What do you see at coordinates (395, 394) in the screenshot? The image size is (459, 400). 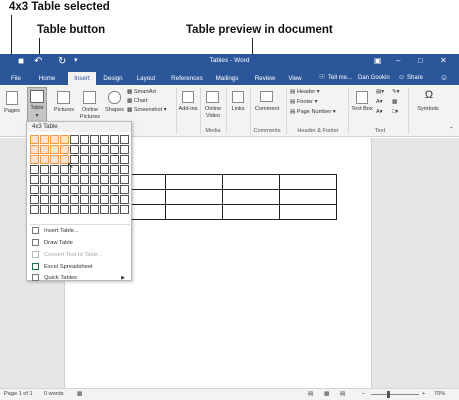 I see `zoom-slider` at bounding box center [395, 394].